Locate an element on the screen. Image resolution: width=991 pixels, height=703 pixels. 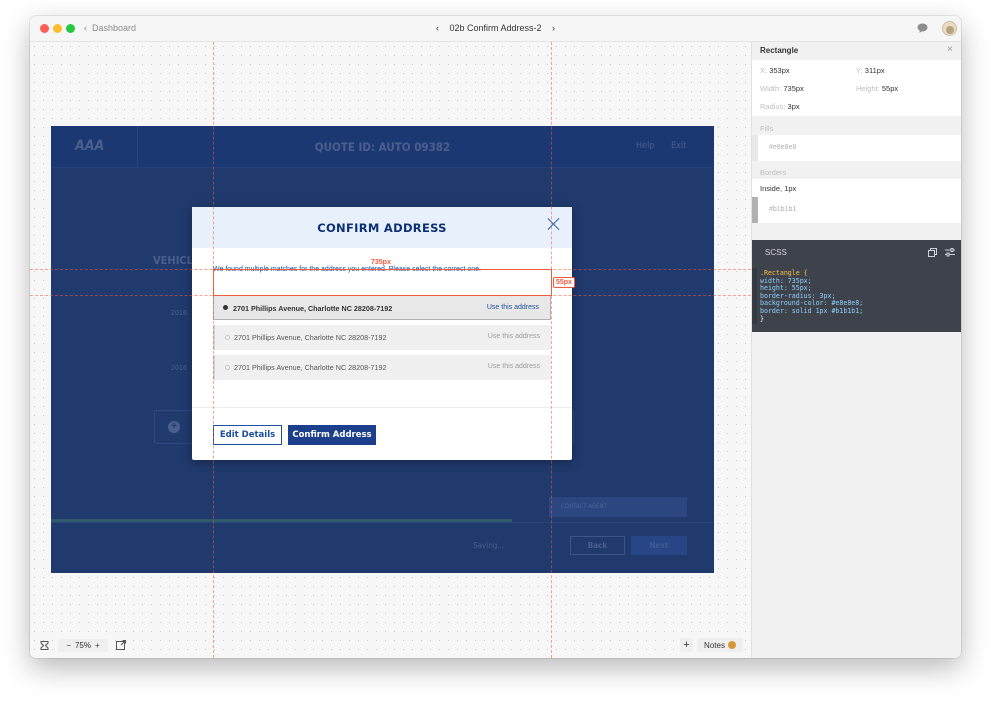
screen-title: 02b Confirm Address-2 is located at coordinates (495, 28).